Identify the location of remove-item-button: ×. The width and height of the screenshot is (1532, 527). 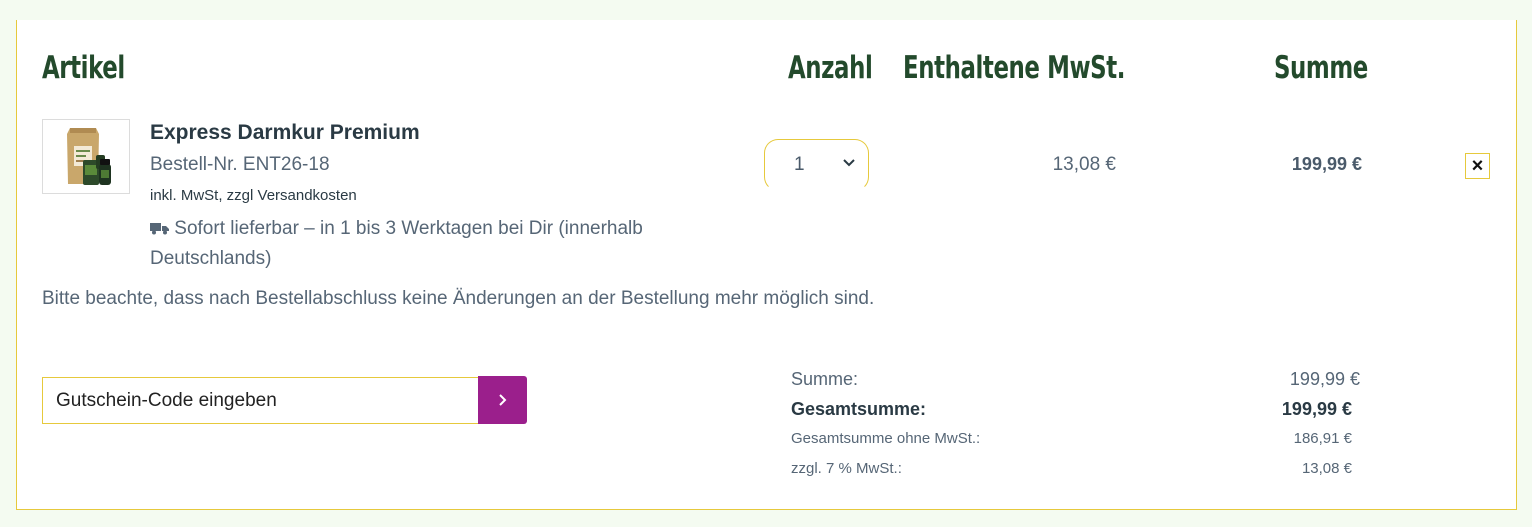
(1477, 166).